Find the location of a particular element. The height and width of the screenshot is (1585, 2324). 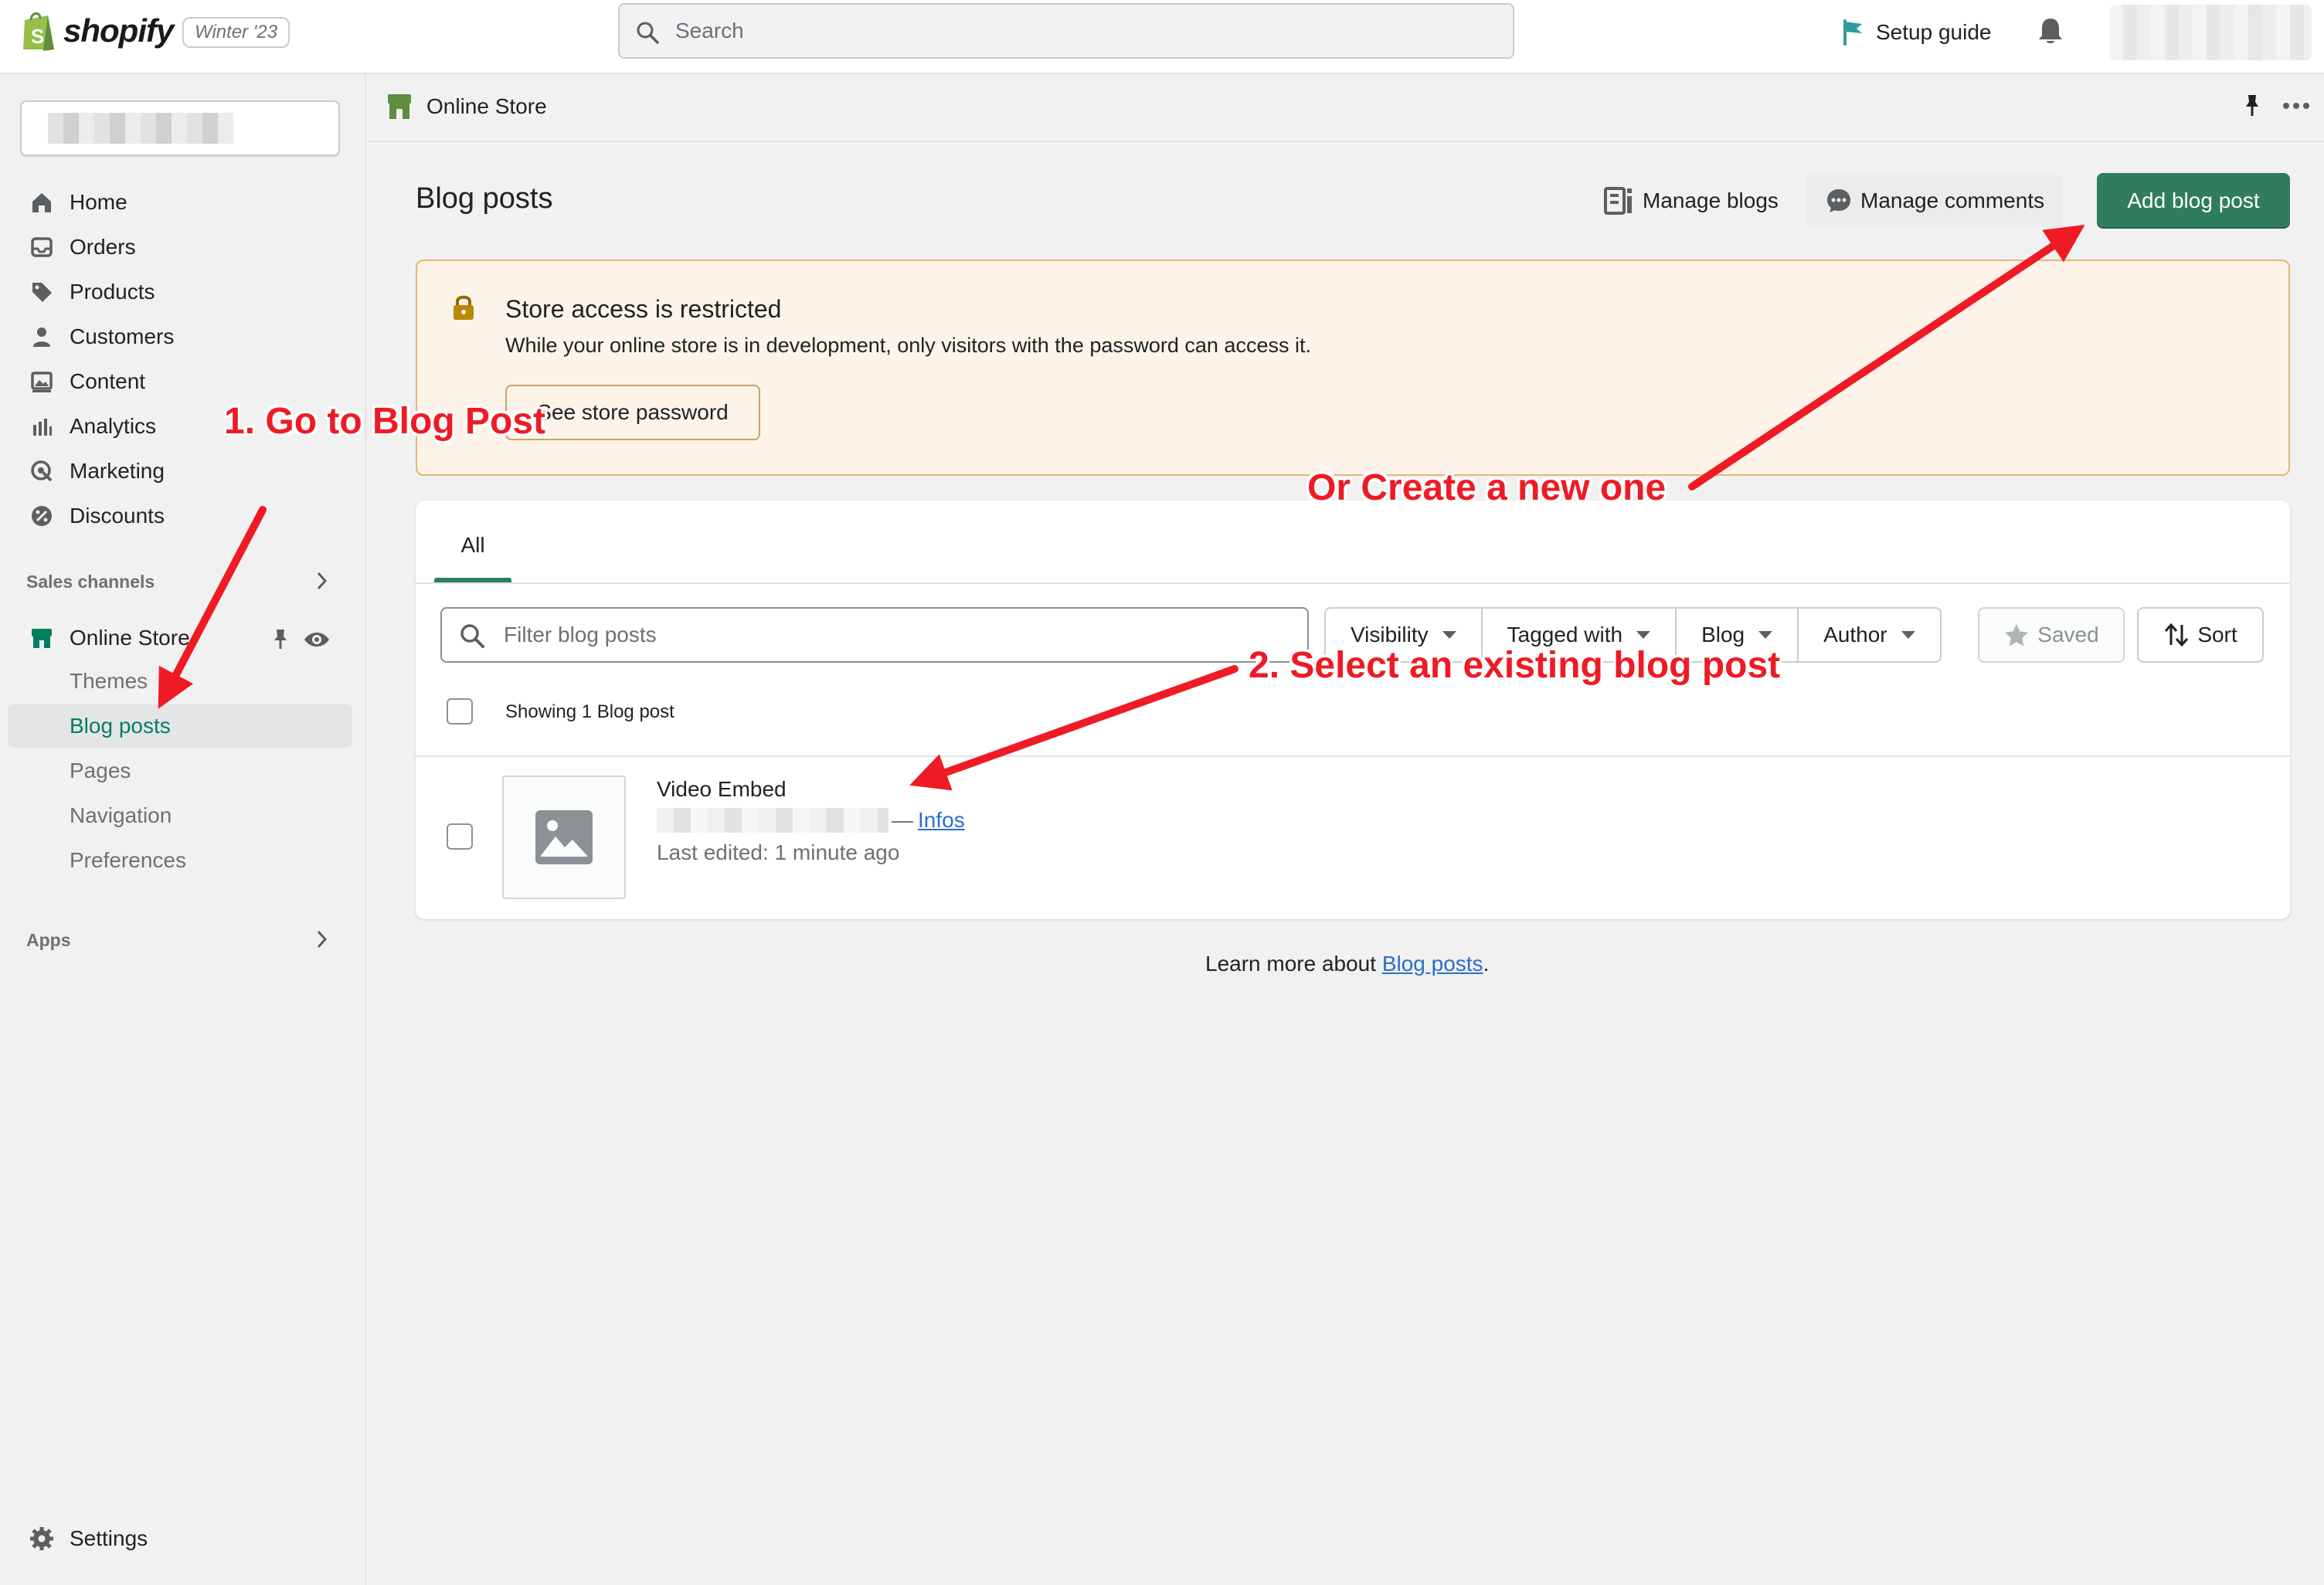

saved-button: Saved is located at coordinates (2051, 635).